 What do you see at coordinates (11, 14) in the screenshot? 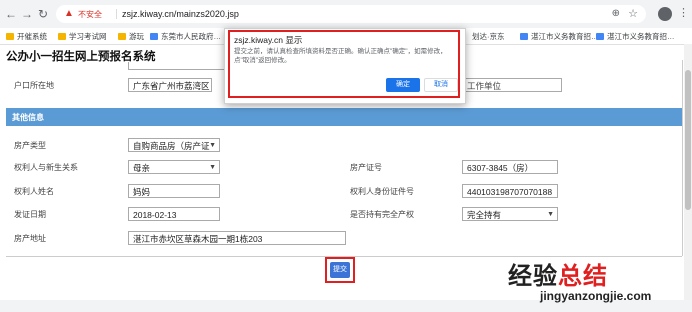
I see `back-arrow-icon: ←` at bounding box center [11, 14].